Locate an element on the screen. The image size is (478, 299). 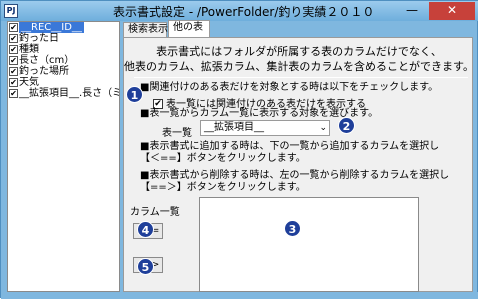
field-item: ✔ 種類 is located at coordinates (63, 49).